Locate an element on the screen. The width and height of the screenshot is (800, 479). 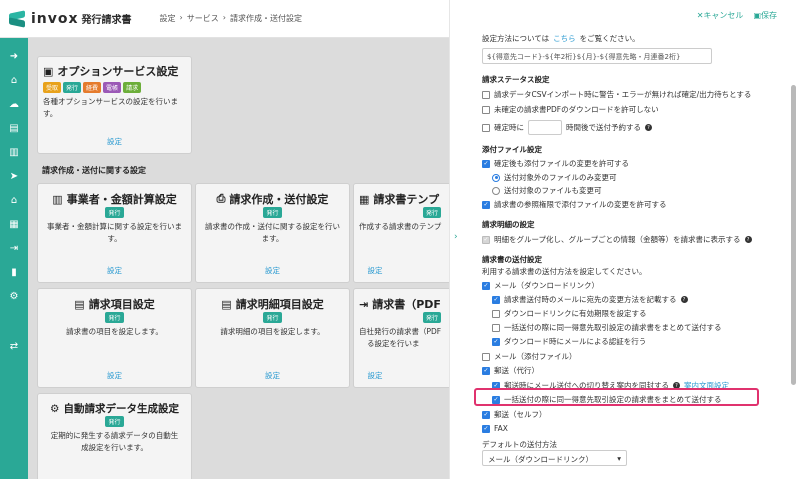
breadcrumb-settings: 設定 is located at coordinates (168, 18).